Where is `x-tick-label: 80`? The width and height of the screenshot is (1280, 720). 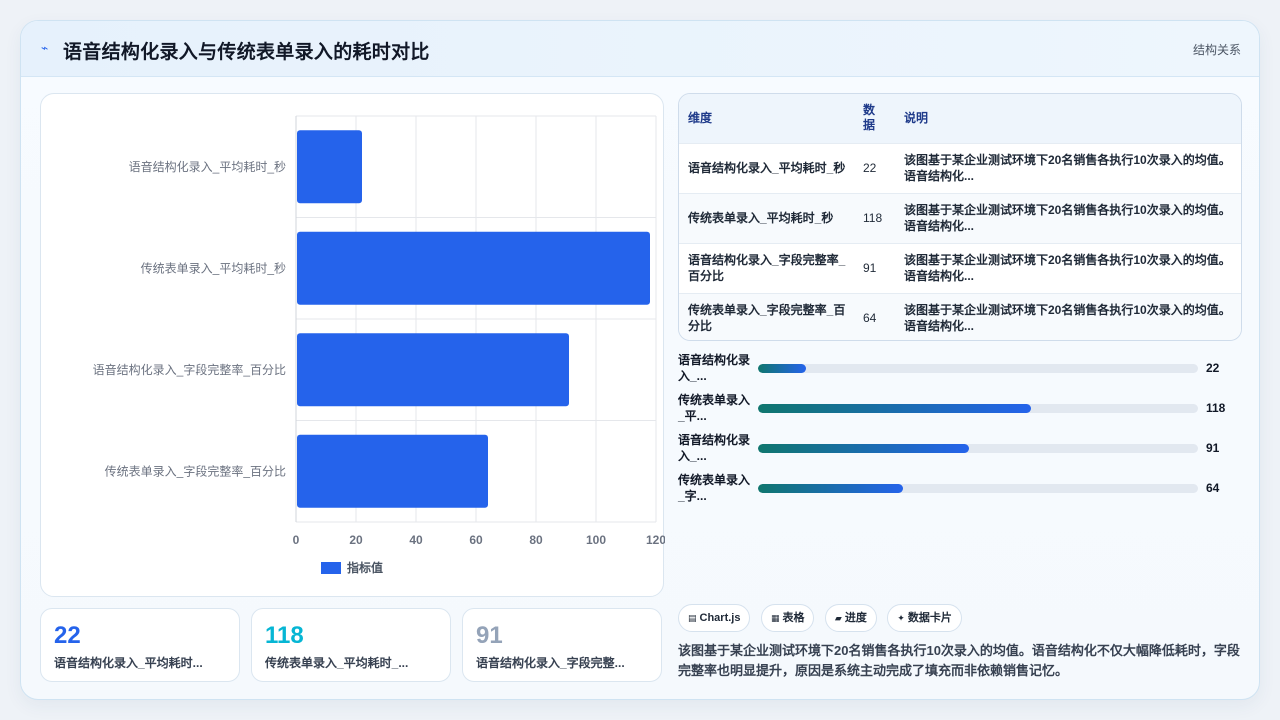 x-tick-label: 80 is located at coordinates (536, 540).